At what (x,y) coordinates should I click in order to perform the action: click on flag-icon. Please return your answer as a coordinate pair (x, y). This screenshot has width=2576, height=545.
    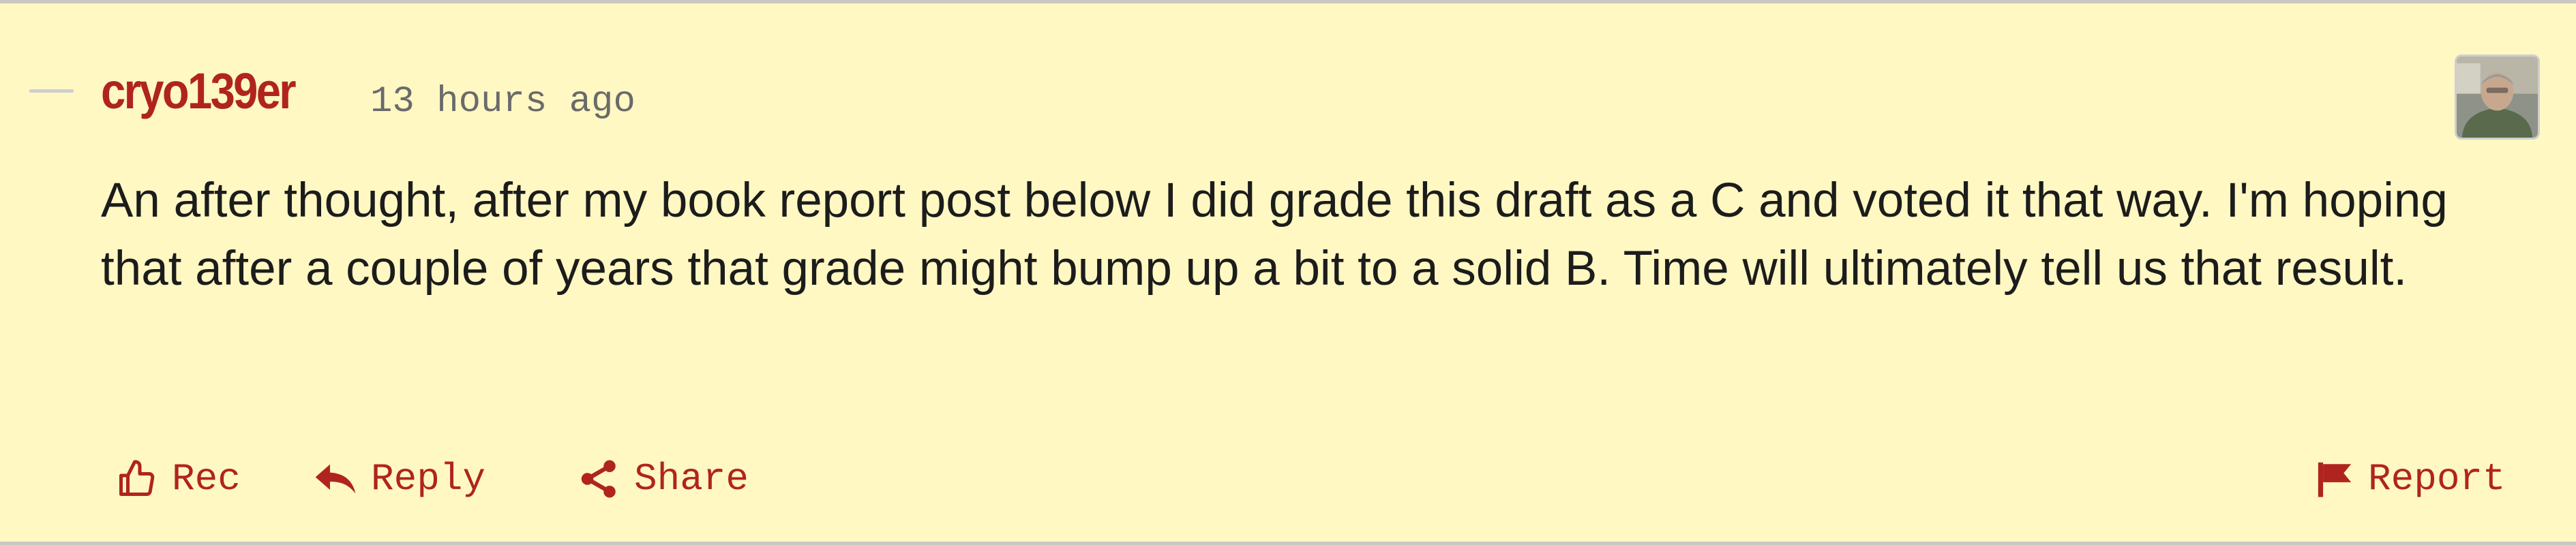
    Looking at the image, I should click on (2334, 479).